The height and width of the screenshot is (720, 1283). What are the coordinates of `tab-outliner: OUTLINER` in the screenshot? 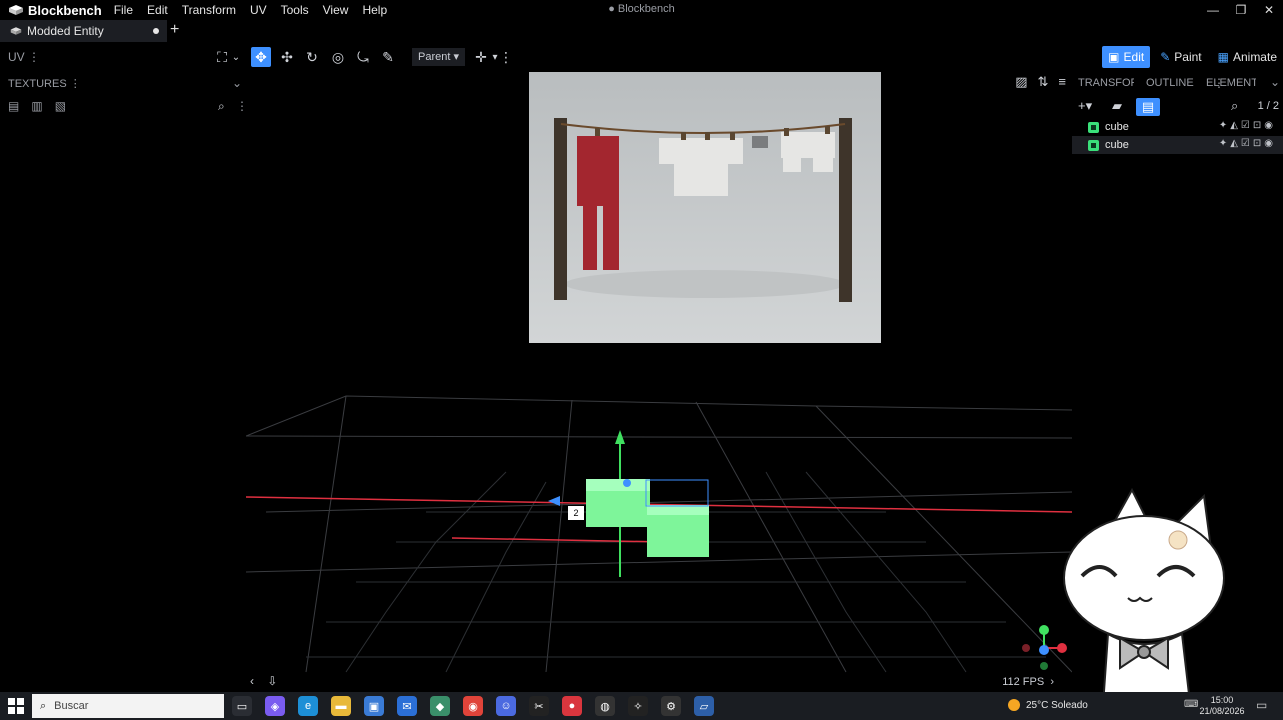 It's located at (1170, 83).